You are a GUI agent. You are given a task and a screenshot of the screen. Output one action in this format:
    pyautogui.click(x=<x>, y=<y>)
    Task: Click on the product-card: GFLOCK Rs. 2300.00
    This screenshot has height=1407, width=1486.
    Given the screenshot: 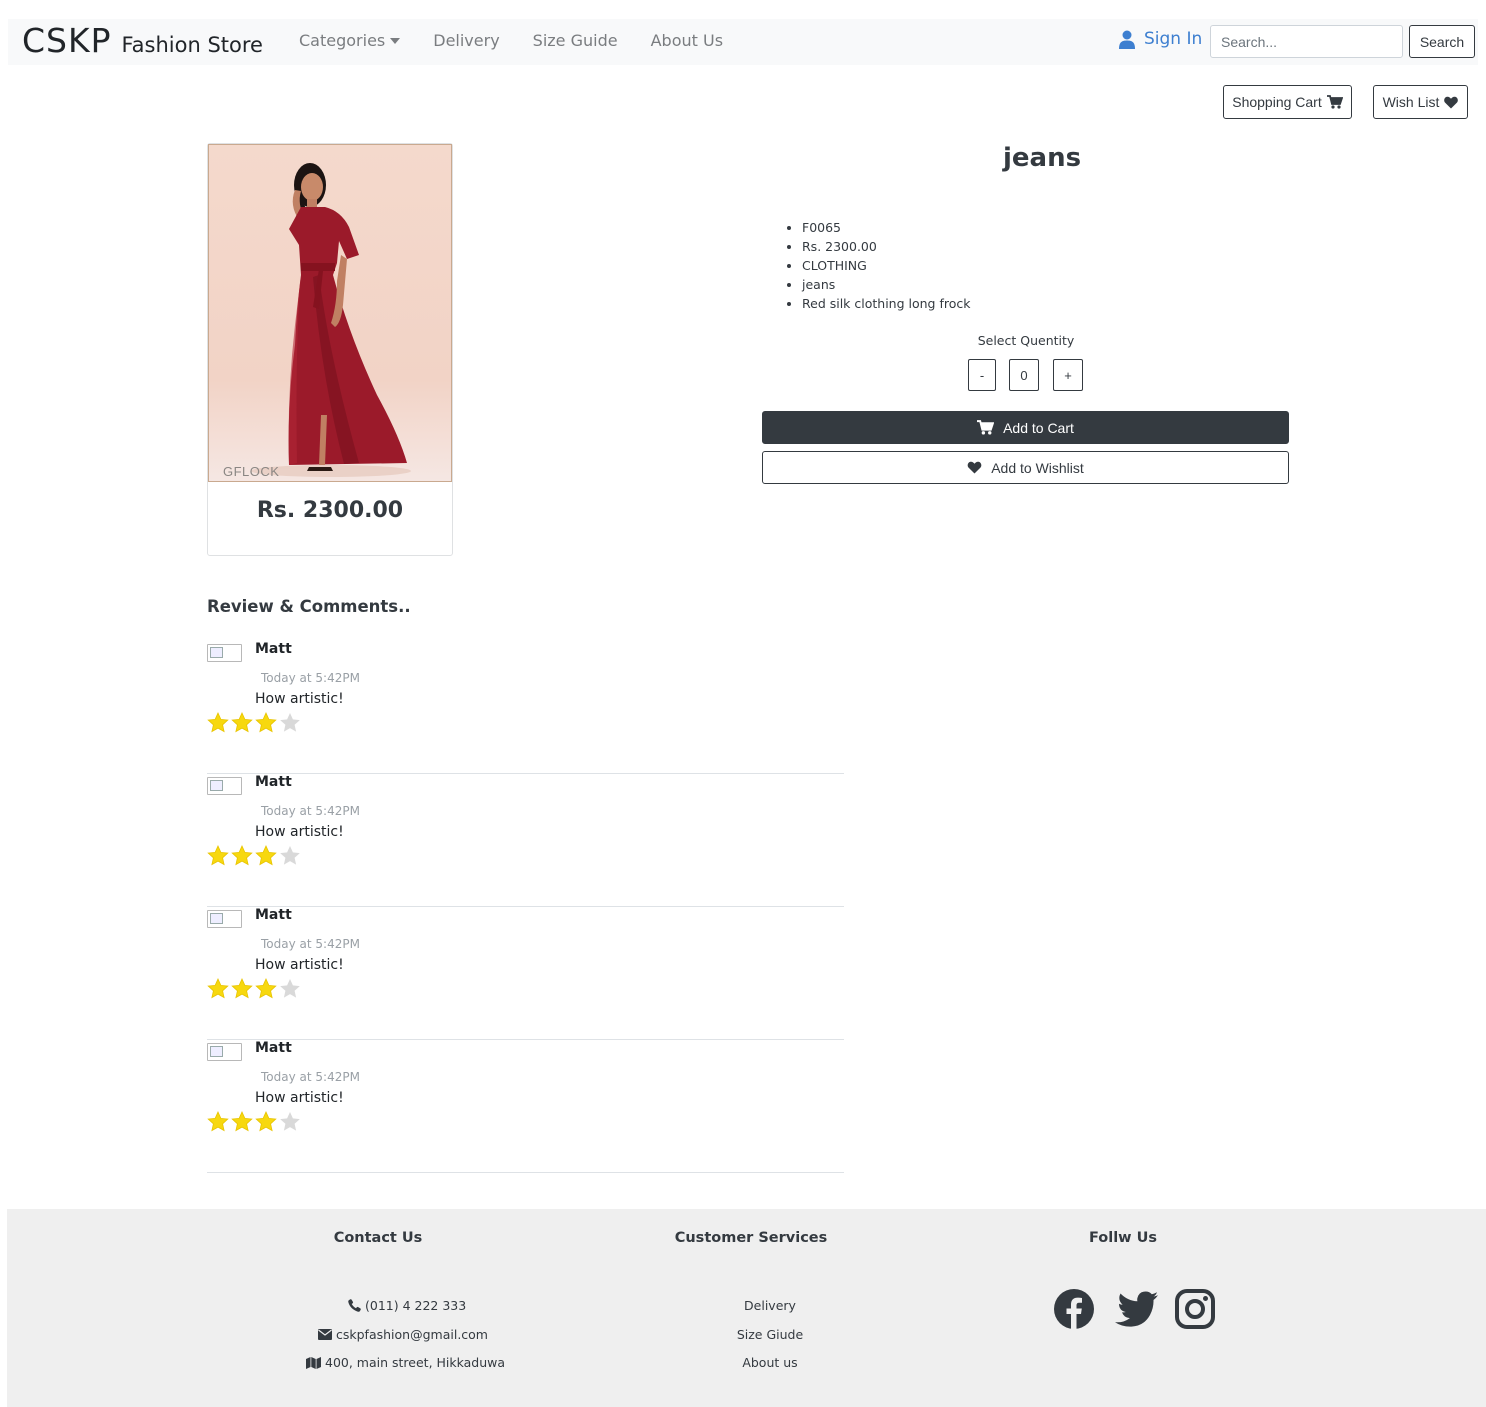 What is the action you would take?
    pyautogui.click(x=330, y=349)
    